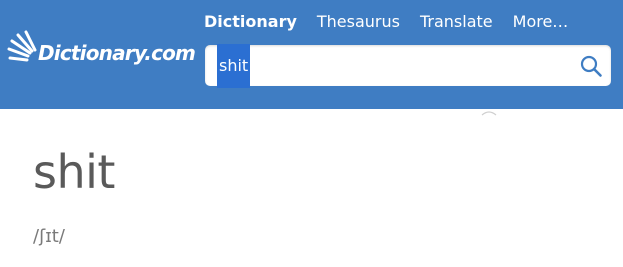 This screenshot has width=623, height=267. Describe the element at coordinates (250, 21) in the screenshot. I see `nav-dictionary: Dictionary` at that location.